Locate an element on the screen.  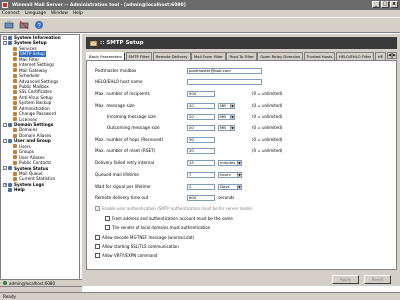
hops-field: 30 is located at coordinates (201, 139).